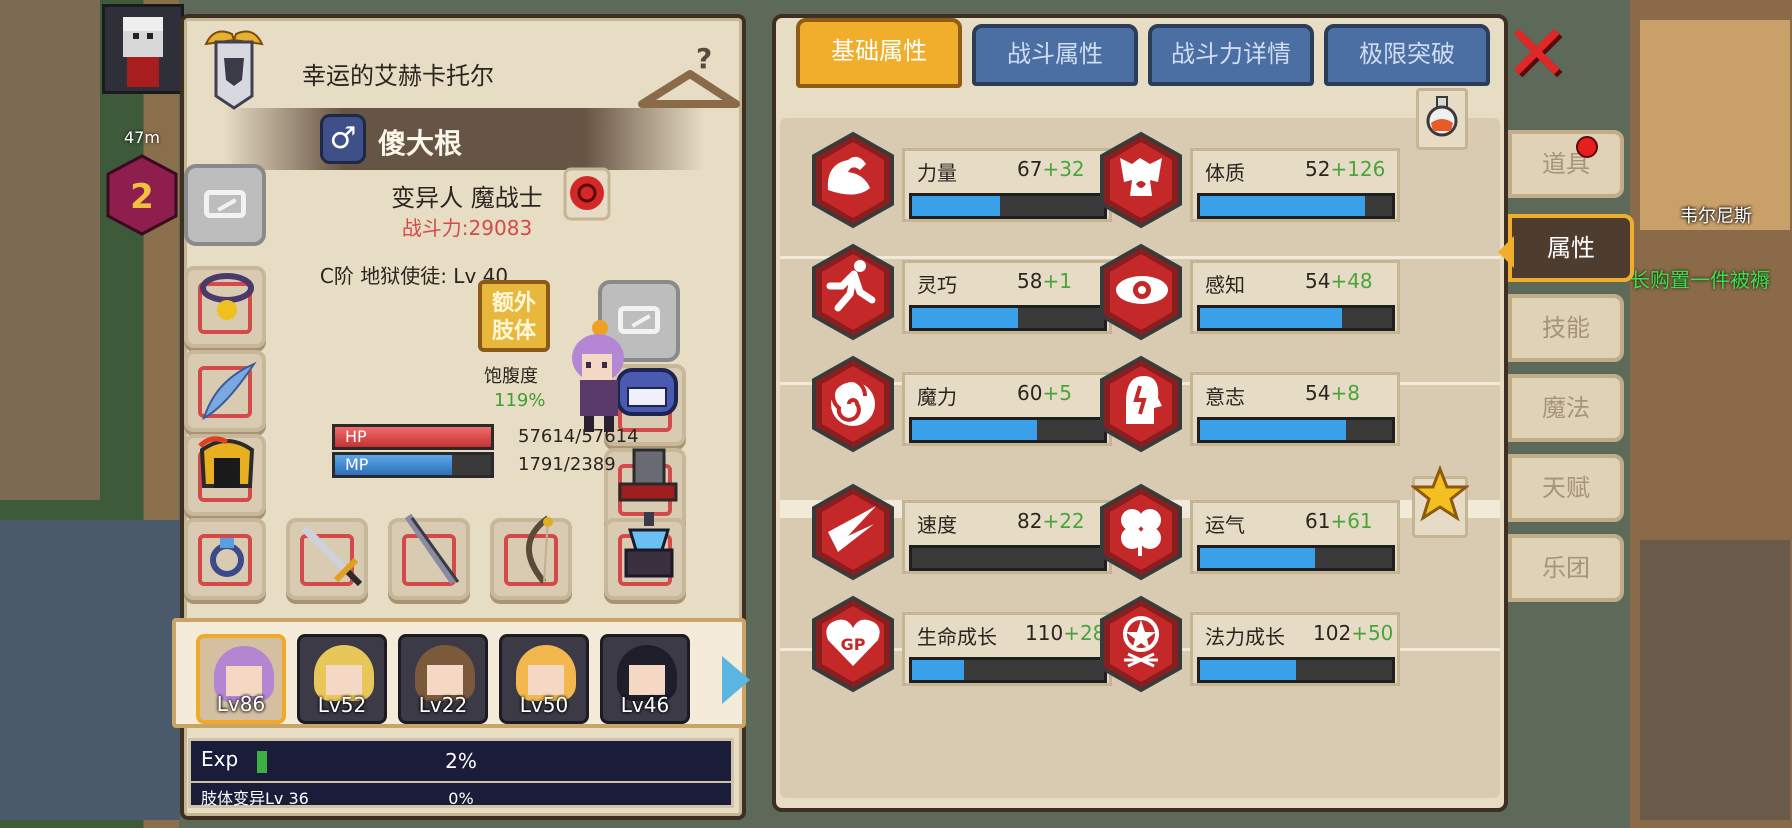 The height and width of the screenshot is (828, 1792). What do you see at coordinates (539, 549) in the screenshot?
I see `bow-icon` at bounding box center [539, 549].